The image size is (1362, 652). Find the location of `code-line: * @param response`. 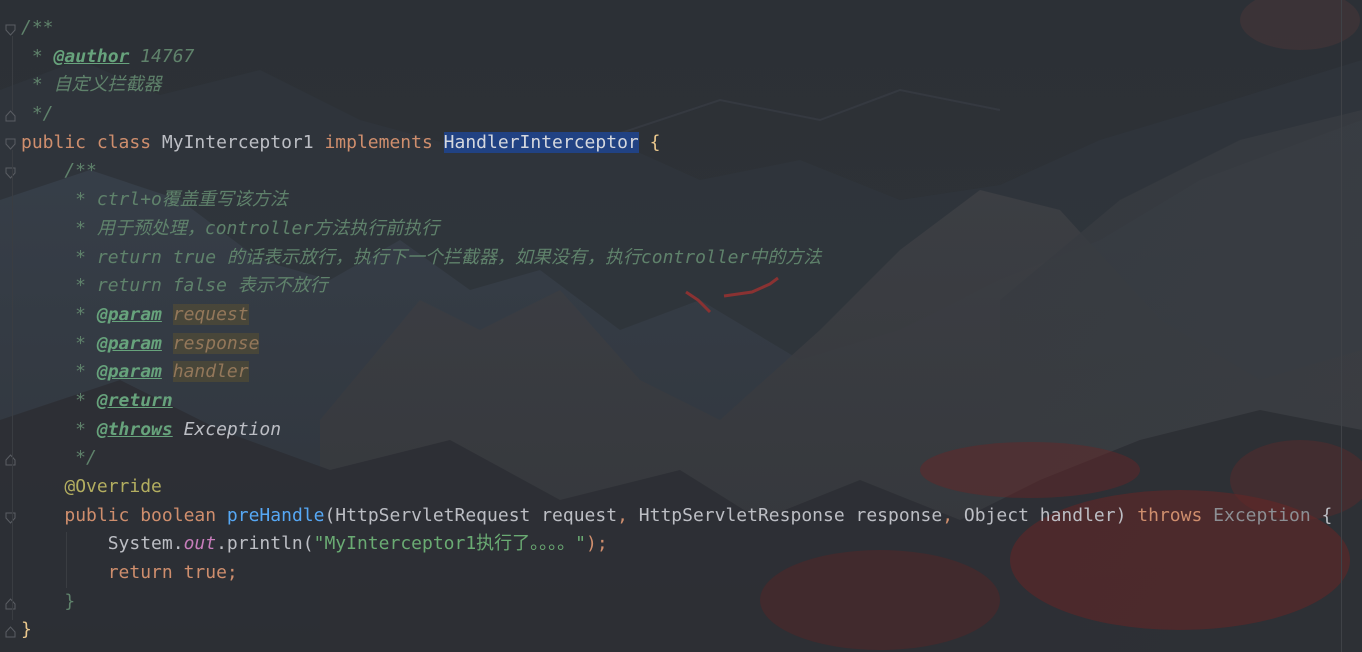

code-line: * @param response is located at coordinates (666, 344).